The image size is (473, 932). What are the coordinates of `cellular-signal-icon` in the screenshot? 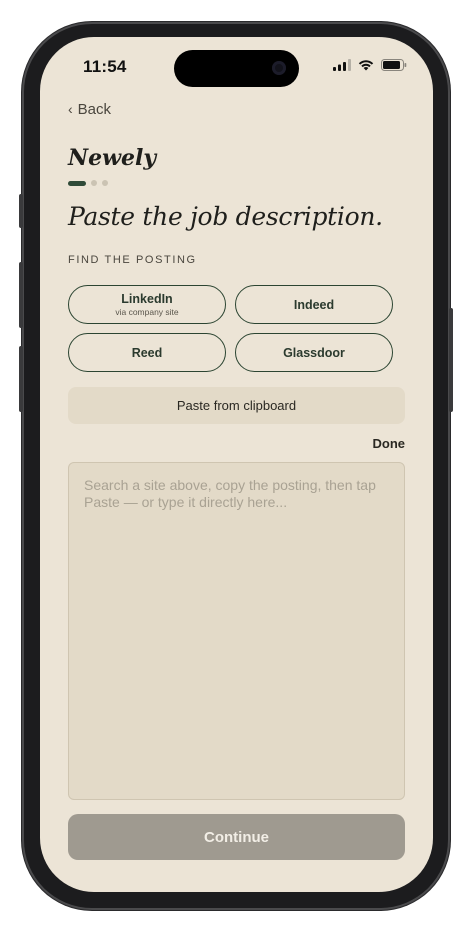 It's located at (342, 65).